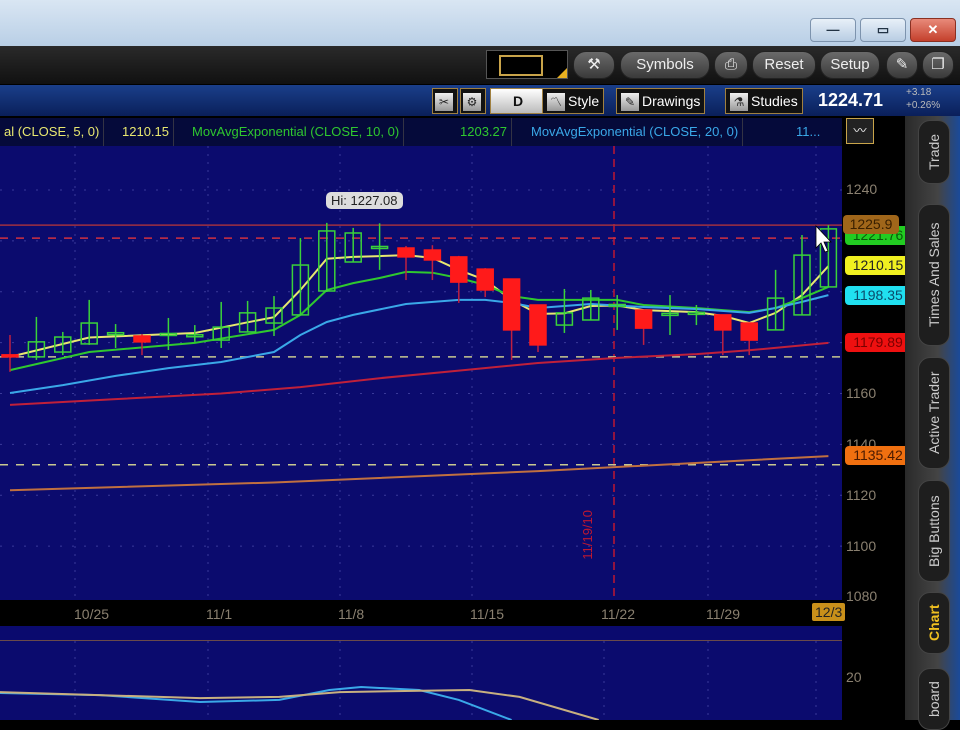 The height and width of the screenshot is (730, 960). I want to click on date-tick: 11/15, so click(487, 614).